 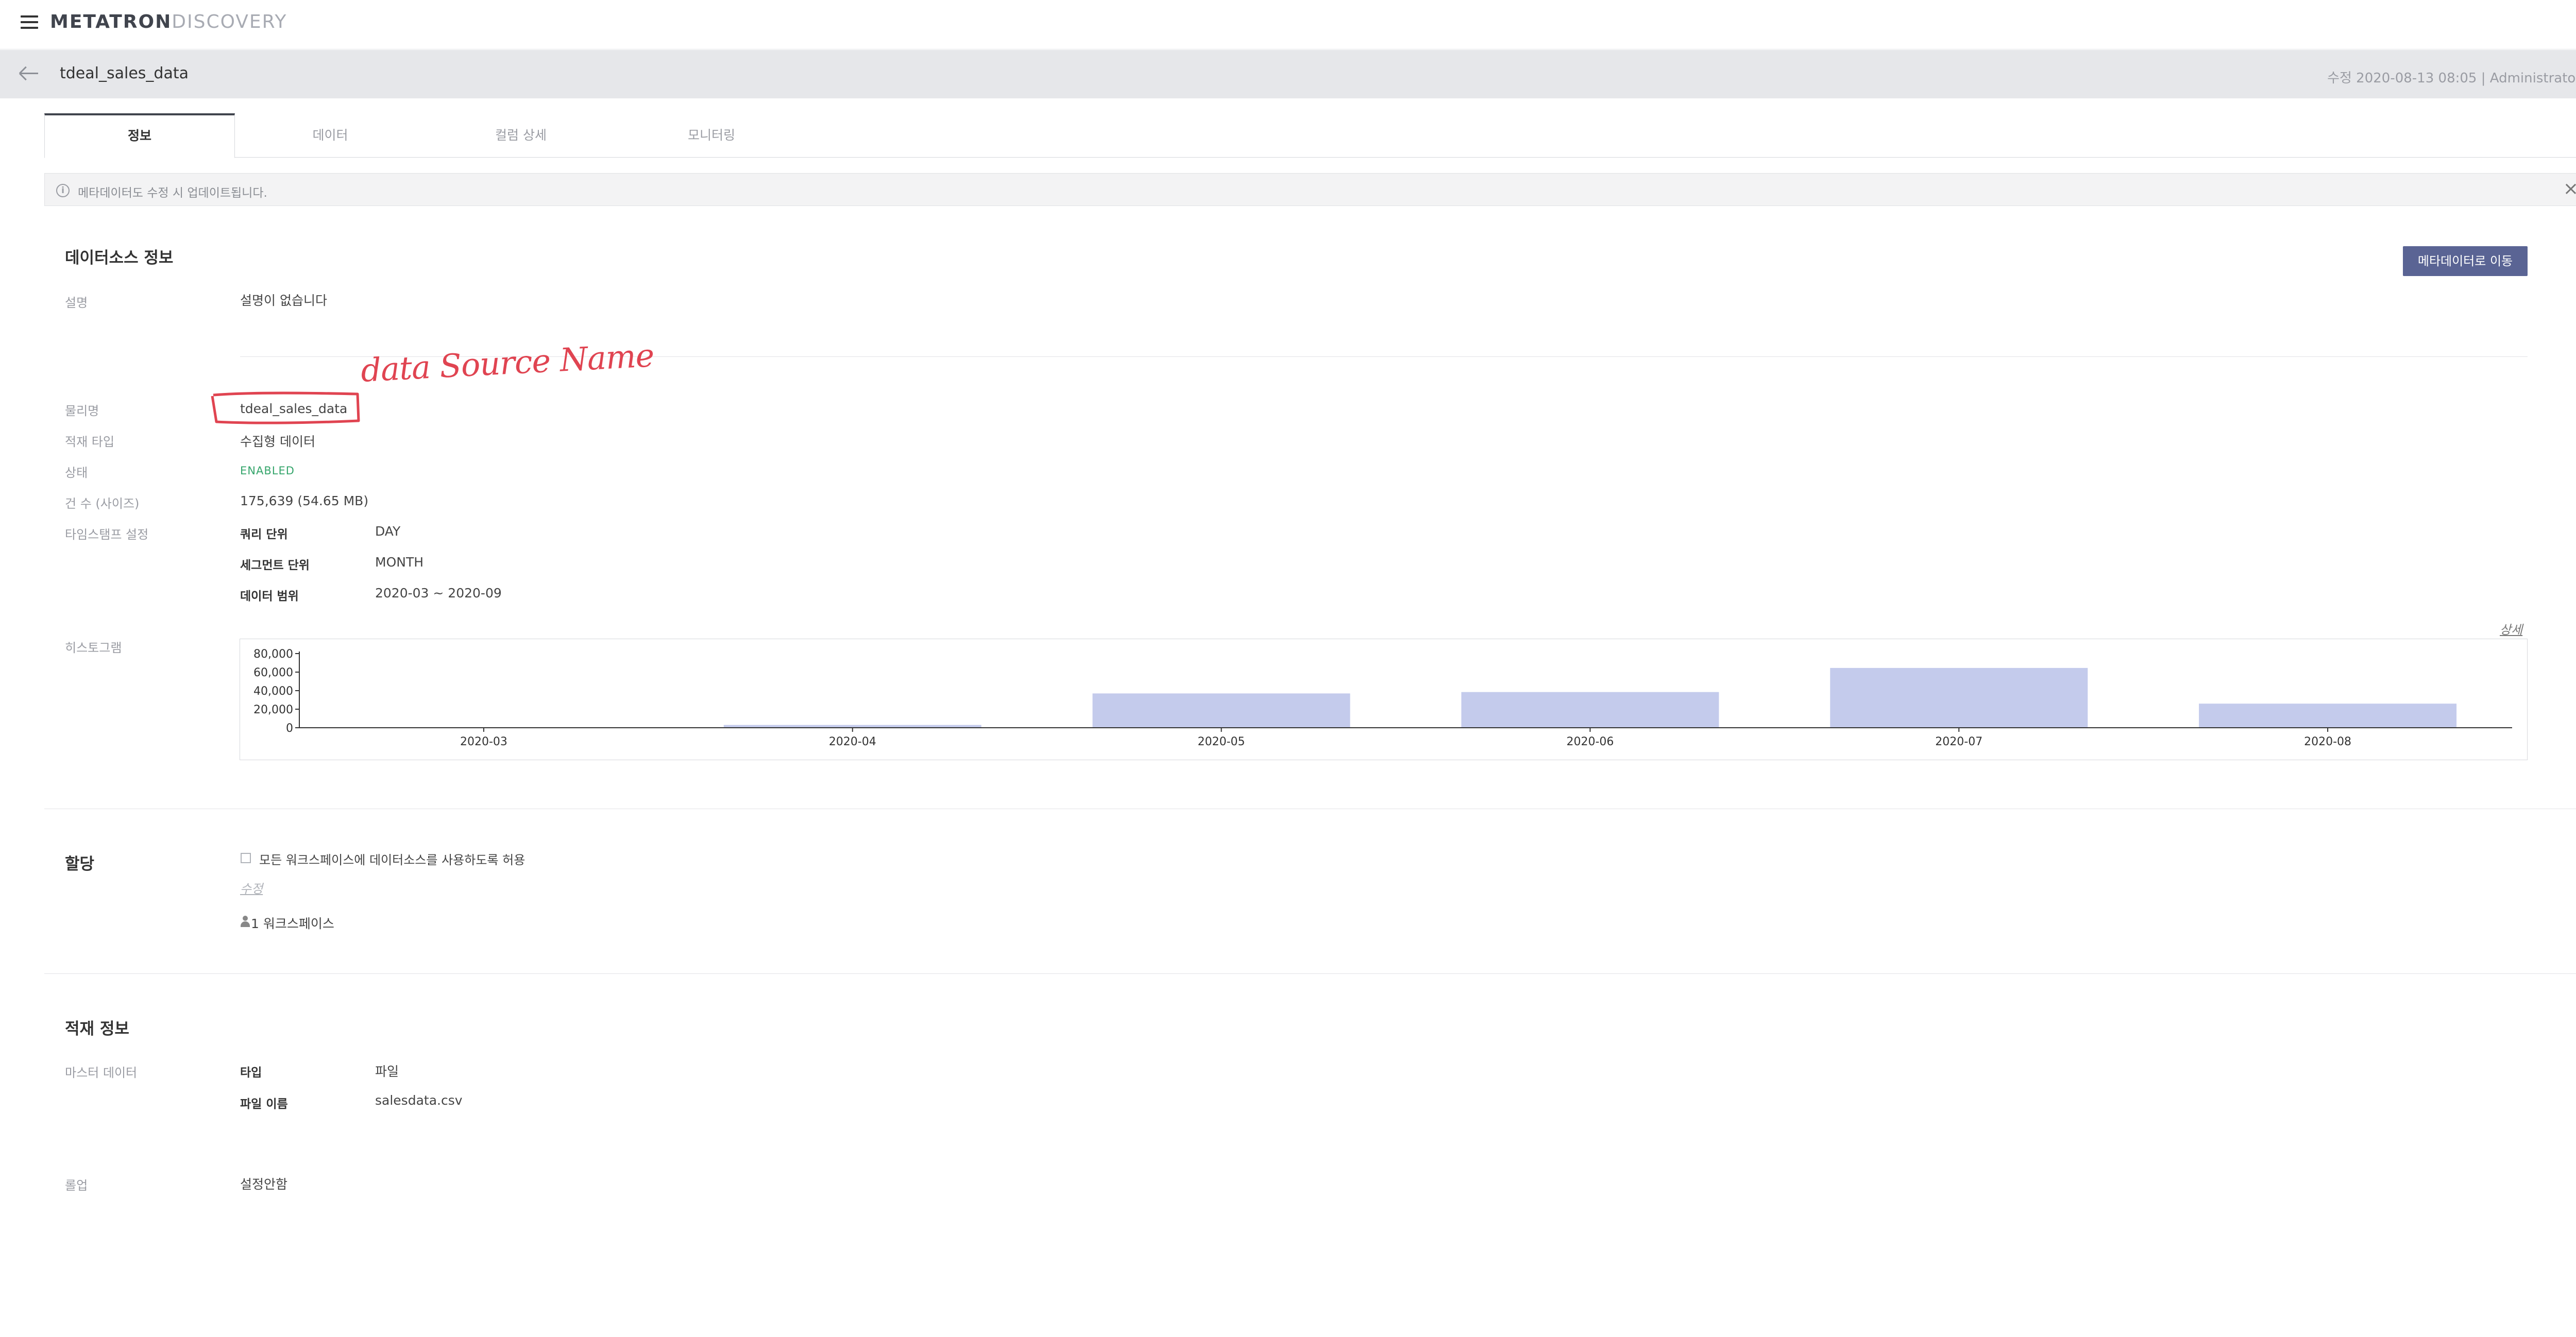 I want to click on x-tick-label: 2020-07, so click(x=1958, y=741).